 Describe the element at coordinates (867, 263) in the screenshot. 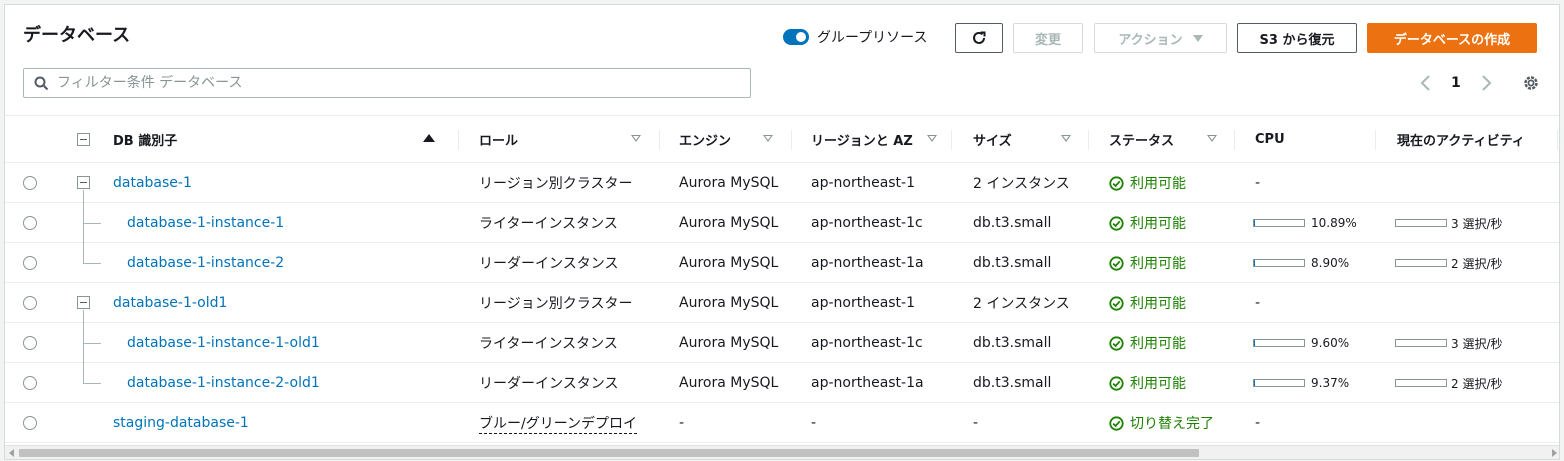

I see `region-cell: ap-northeast-1a` at that location.